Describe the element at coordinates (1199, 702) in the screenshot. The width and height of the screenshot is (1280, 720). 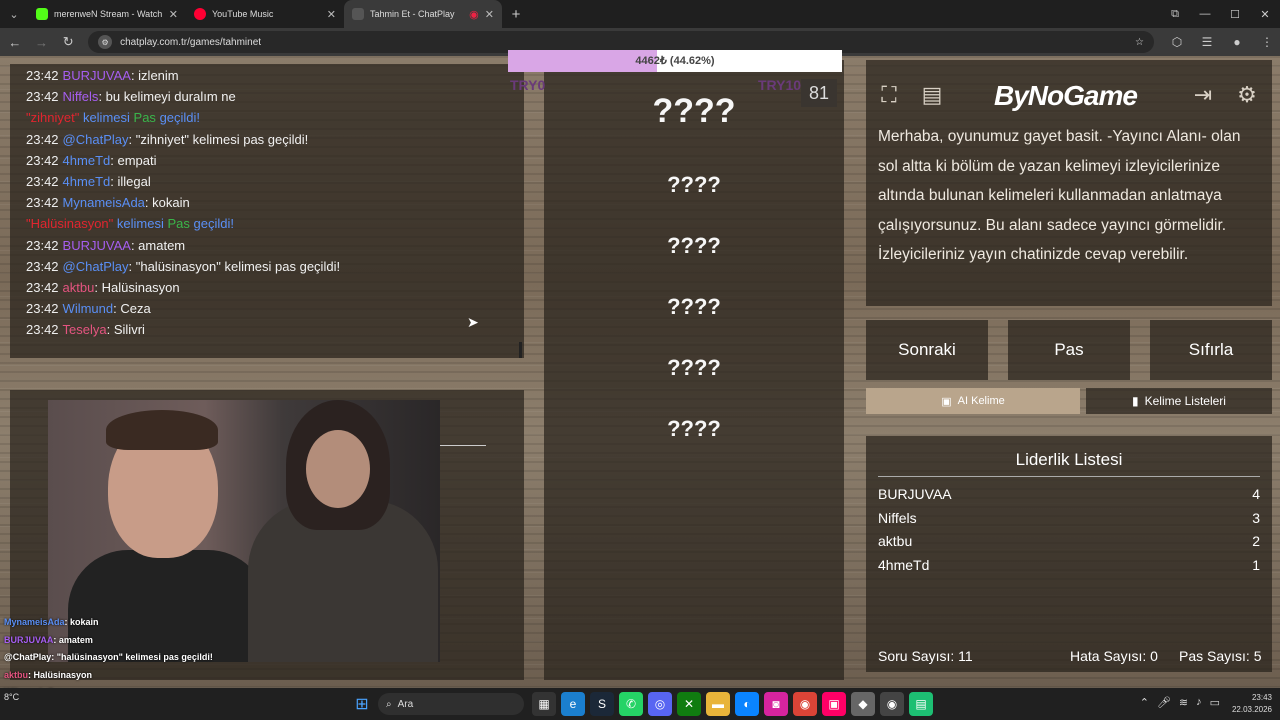
I see `volume-icon: ♪` at that location.